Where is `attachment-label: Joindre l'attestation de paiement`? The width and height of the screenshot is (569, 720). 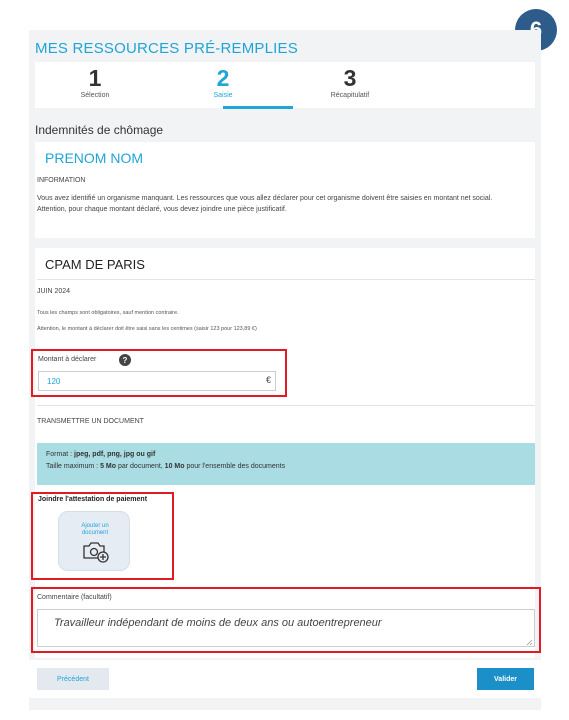 attachment-label: Joindre l'attestation de paiement is located at coordinates (93, 499).